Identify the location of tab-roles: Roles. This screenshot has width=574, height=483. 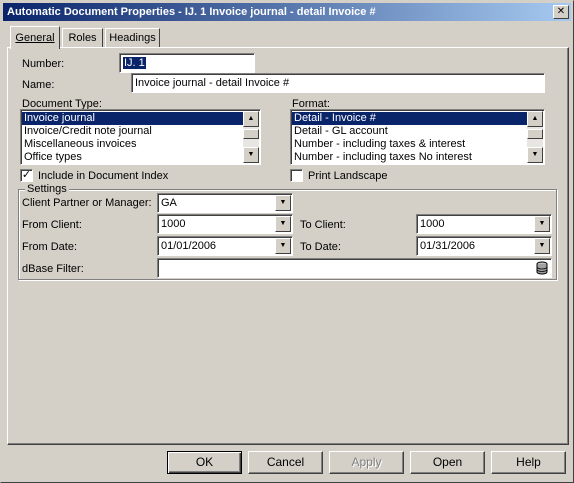
(82, 38).